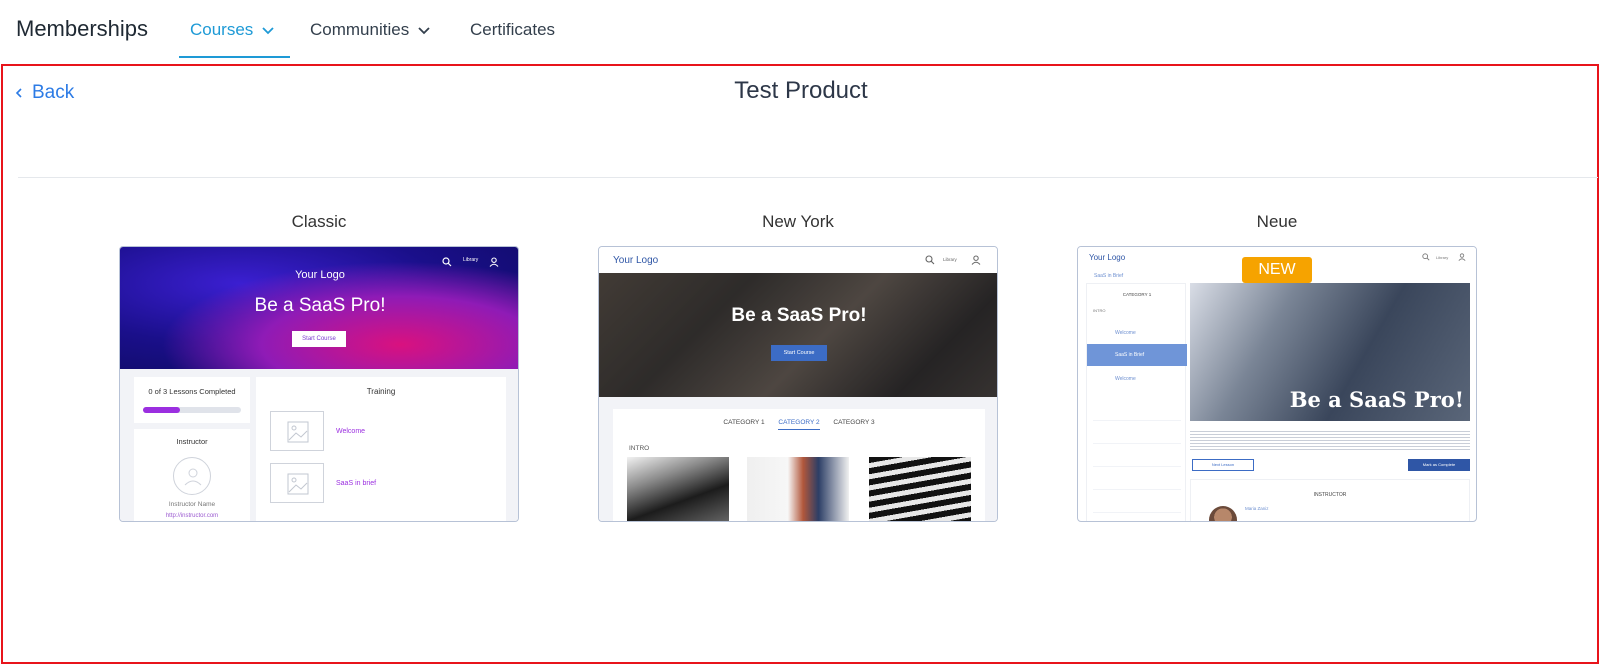 The image size is (1600, 665). Describe the element at coordinates (1137, 355) in the screenshot. I see `lesson-row-selected: SaaS in Brief` at that location.